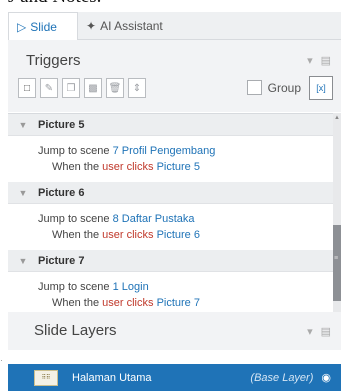  Describe the element at coordinates (22, 26) in the screenshot. I see `slide-icon: ▷` at that location.